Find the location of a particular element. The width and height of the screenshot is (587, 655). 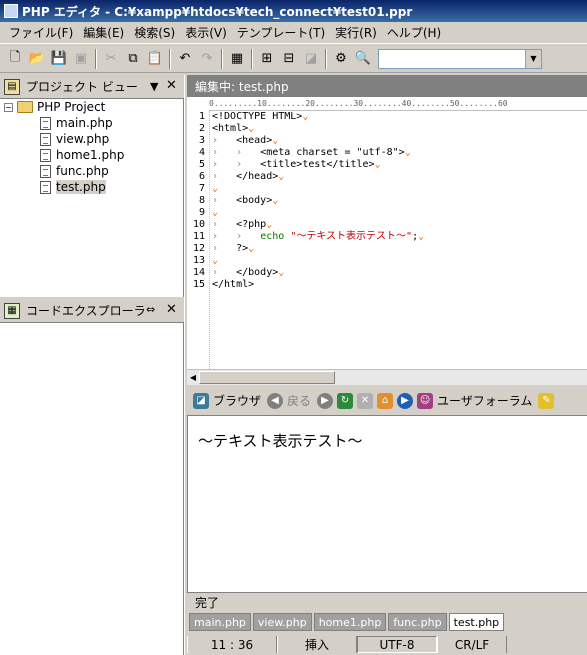

main-toolbar: 🗋 📂 💾 ▣ ✂ ⧉ 📋 ↶ ↷ ▦ ⊞ ⊟ ◪ ⚙ 🔍 ▼ is located at coordinates (293, 59).